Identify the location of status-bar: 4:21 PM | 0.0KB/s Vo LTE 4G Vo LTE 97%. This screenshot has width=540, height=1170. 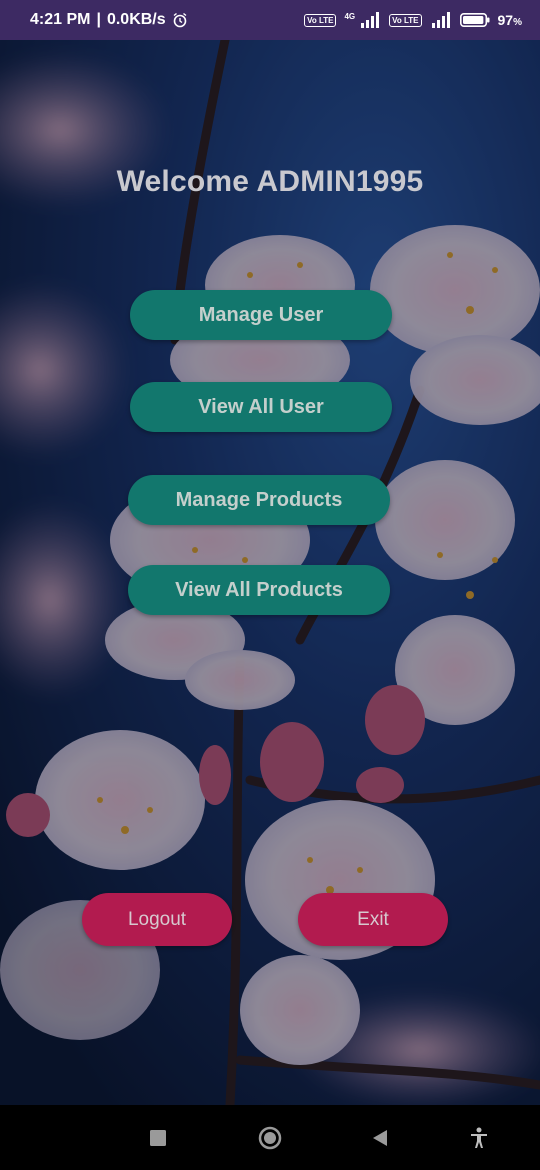
(270, 20).